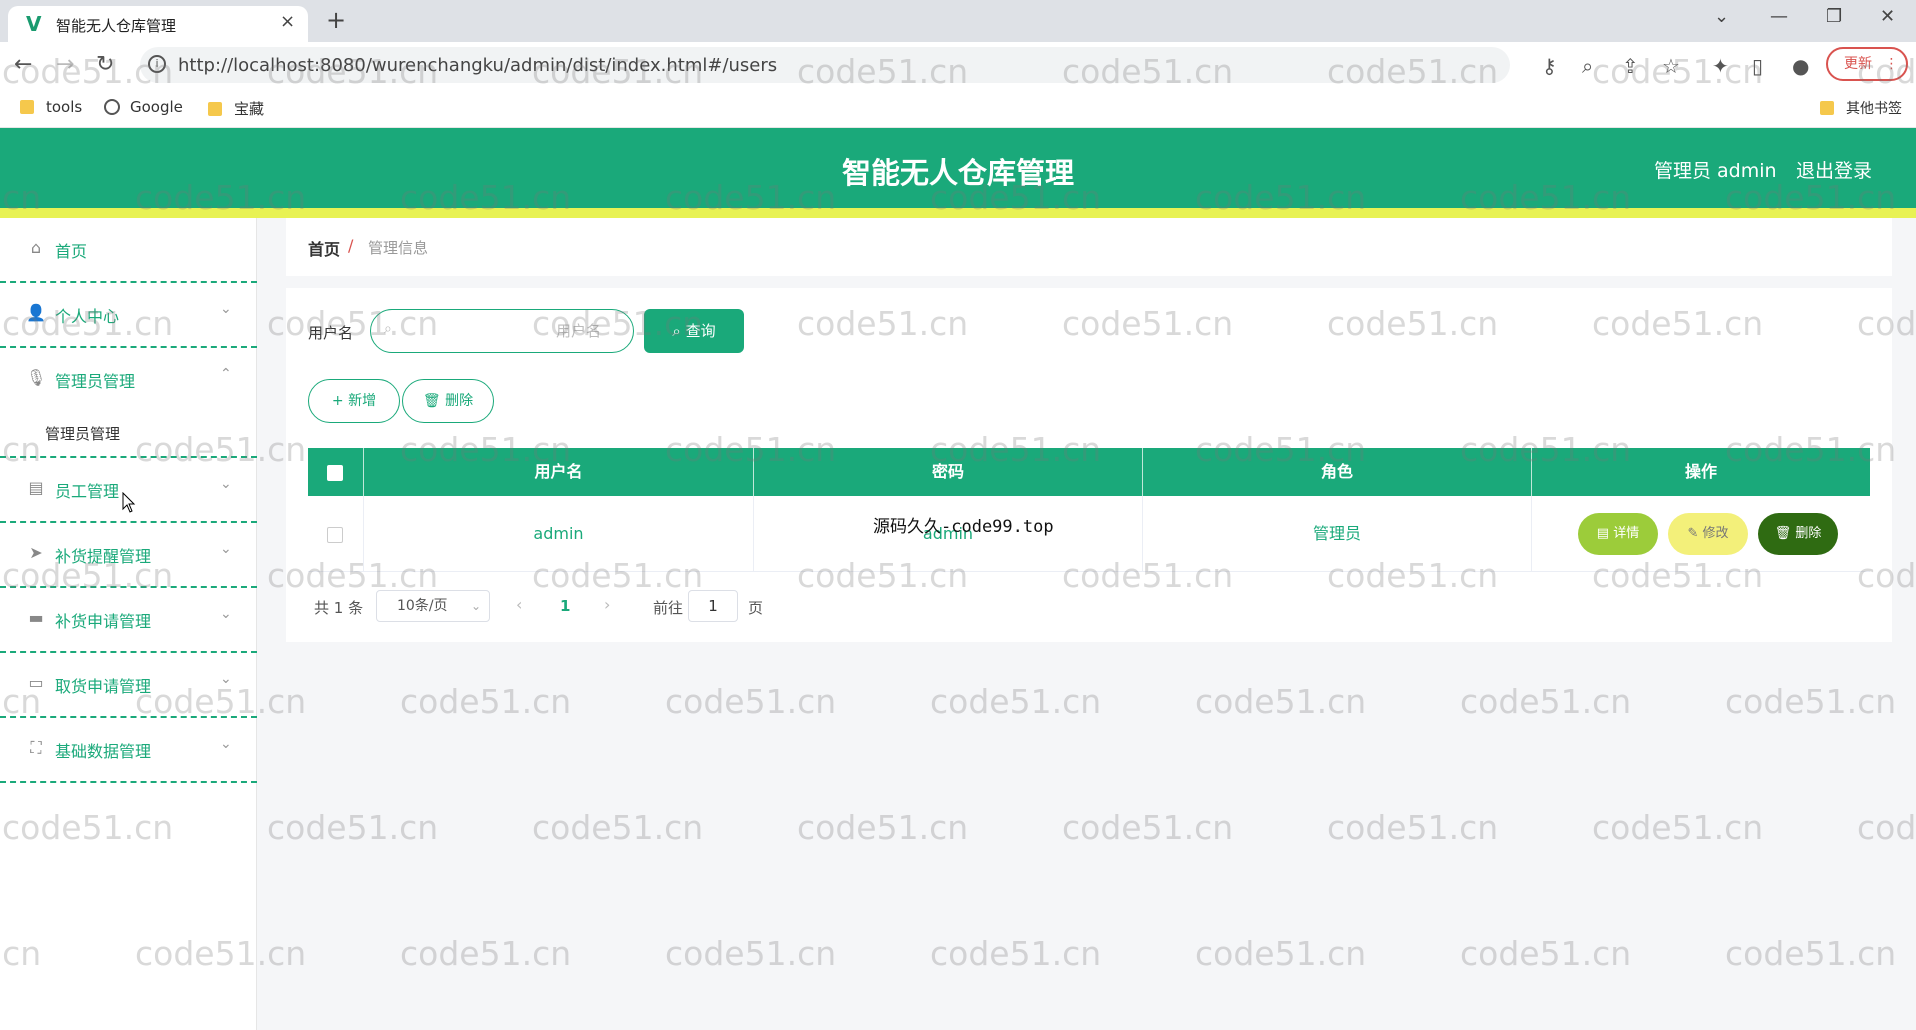 The width and height of the screenshot is (1916, 1030). What do you see at coordinates (36, 682) in the screenshot?
I see `message-icon: ▭` at bounding box center [36, 682].